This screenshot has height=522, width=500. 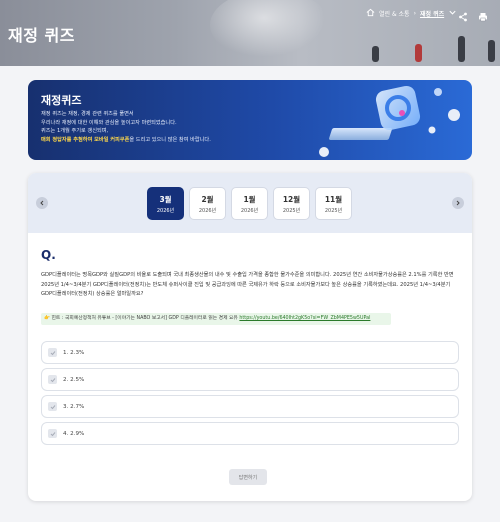 What do you see at coordinates (248, 477) in the screenshot?
I see `submit-button: 답변하기` at bounding box center [248, 477].